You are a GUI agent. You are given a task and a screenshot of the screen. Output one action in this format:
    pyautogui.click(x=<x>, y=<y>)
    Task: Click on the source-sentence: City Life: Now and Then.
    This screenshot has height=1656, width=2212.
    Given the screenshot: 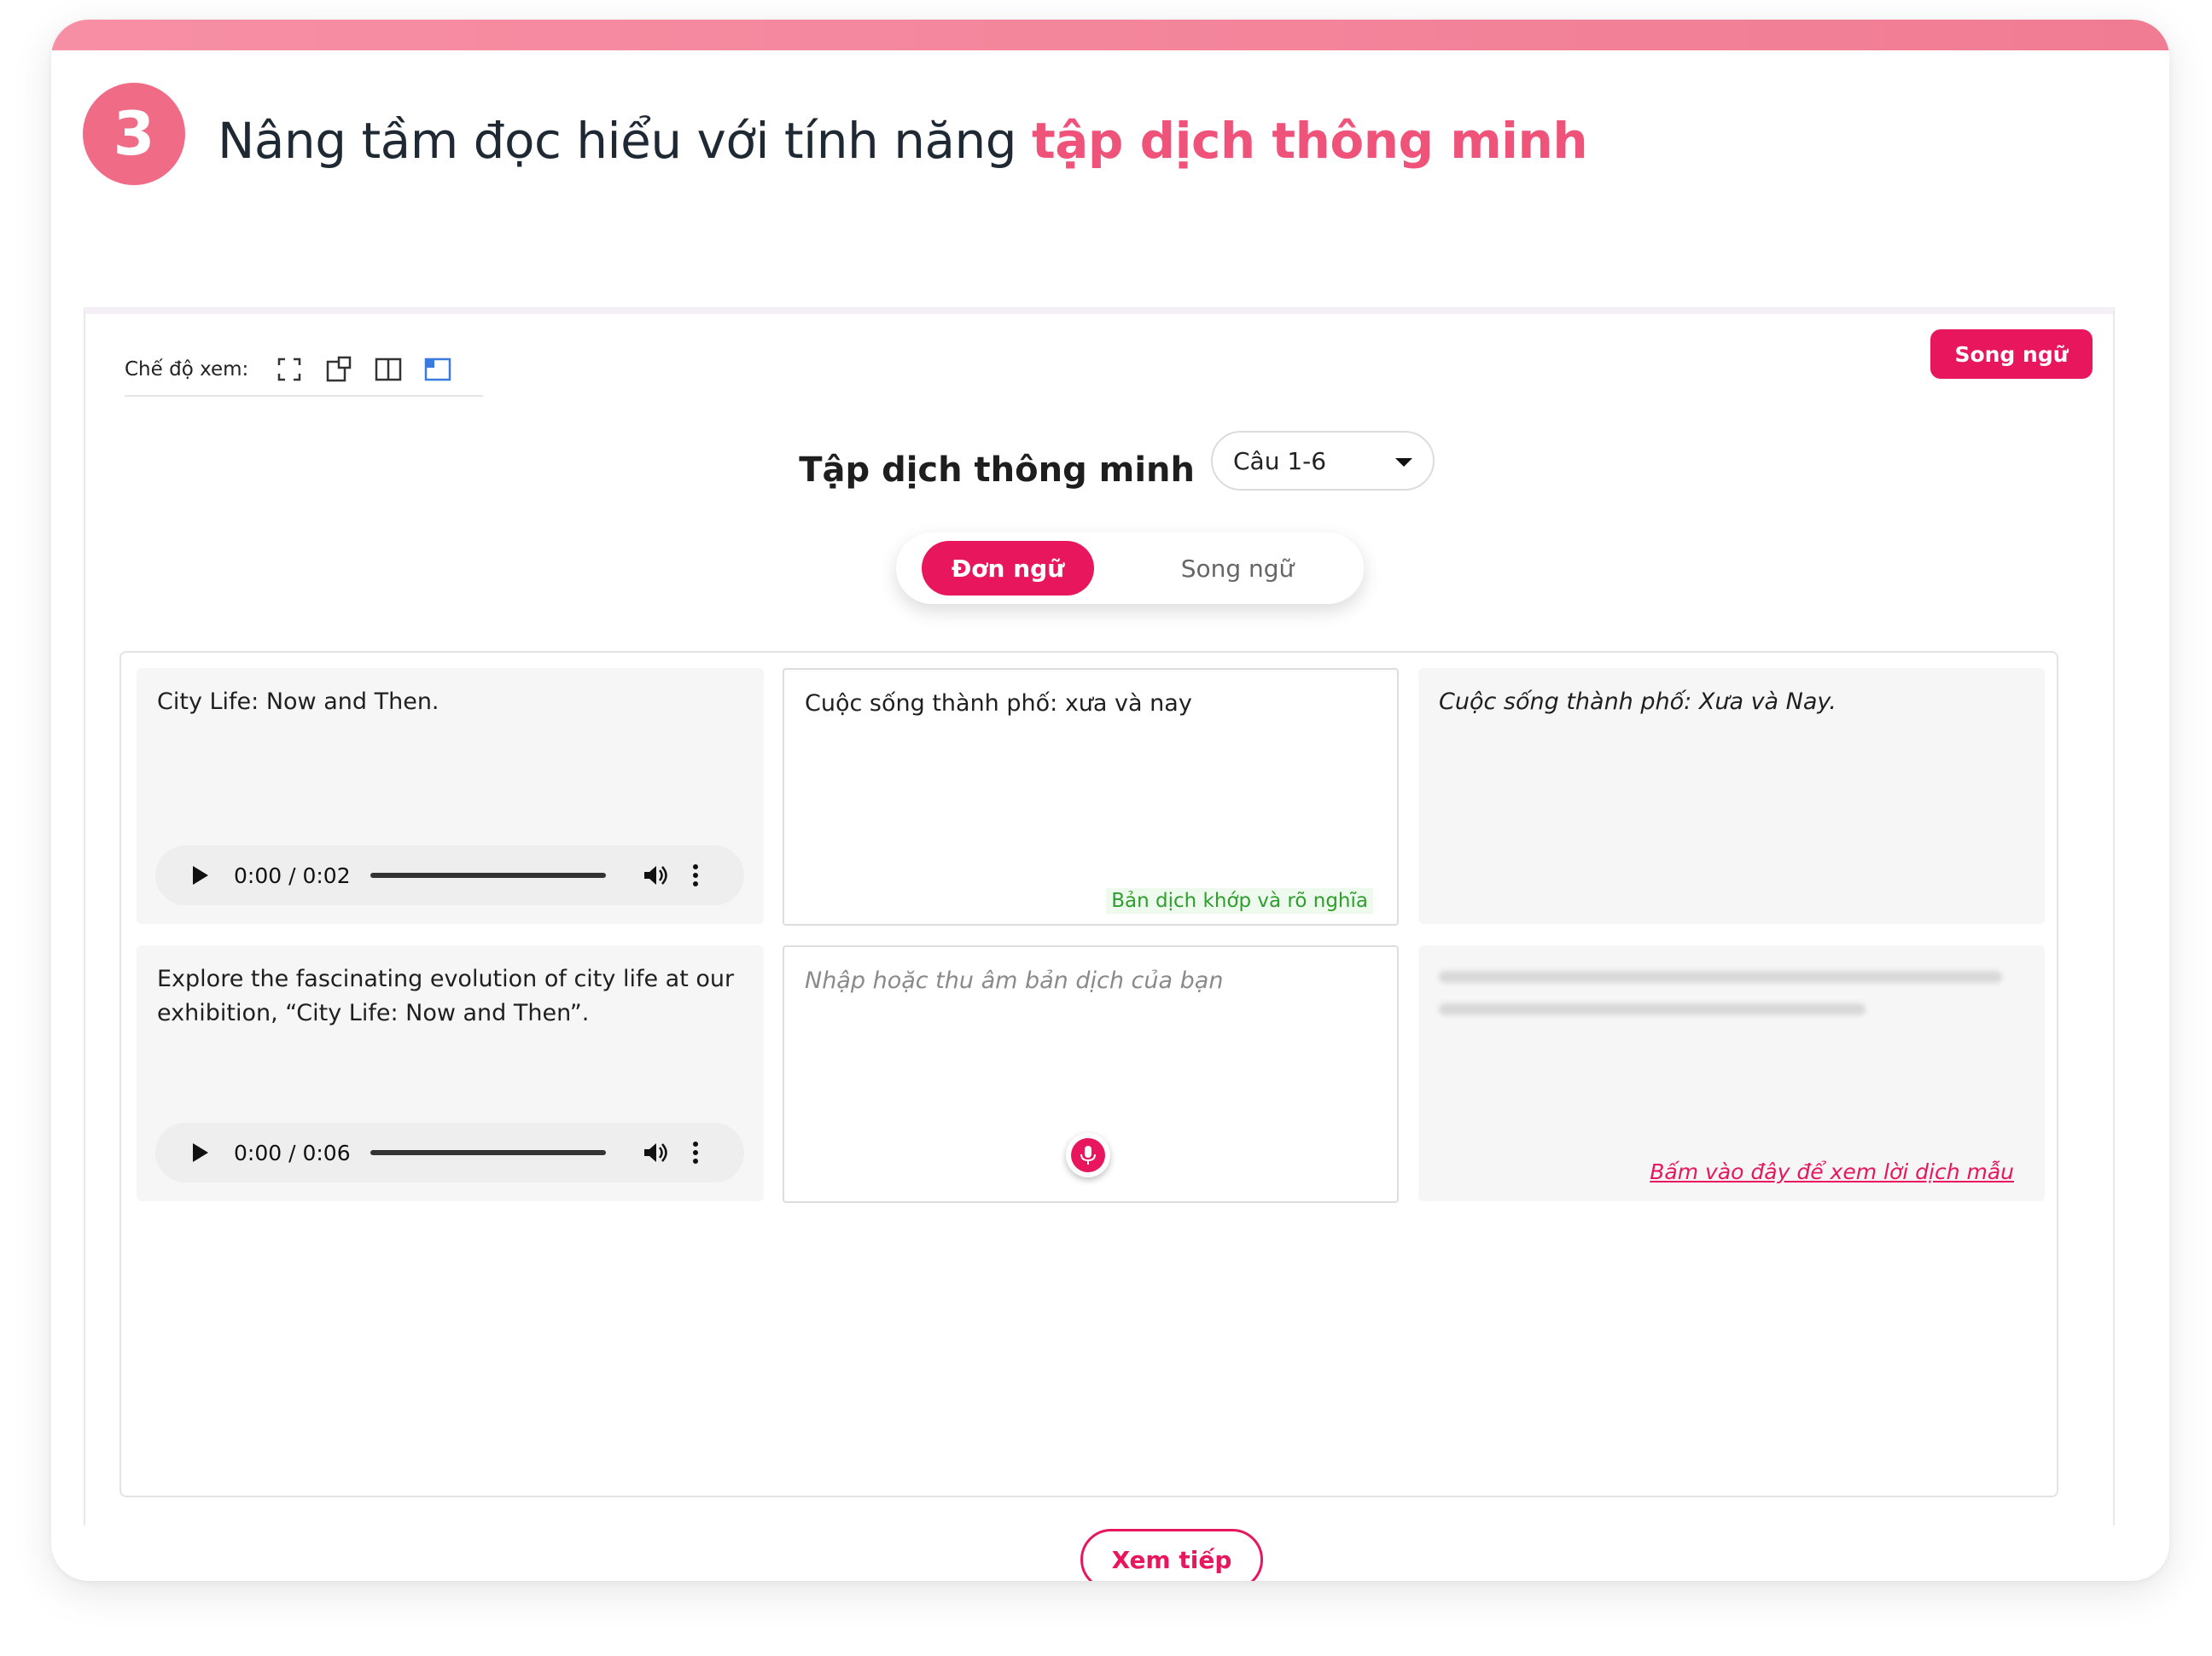 What is the action you would take?
    pyautogui.click(x=298, y=702)
    